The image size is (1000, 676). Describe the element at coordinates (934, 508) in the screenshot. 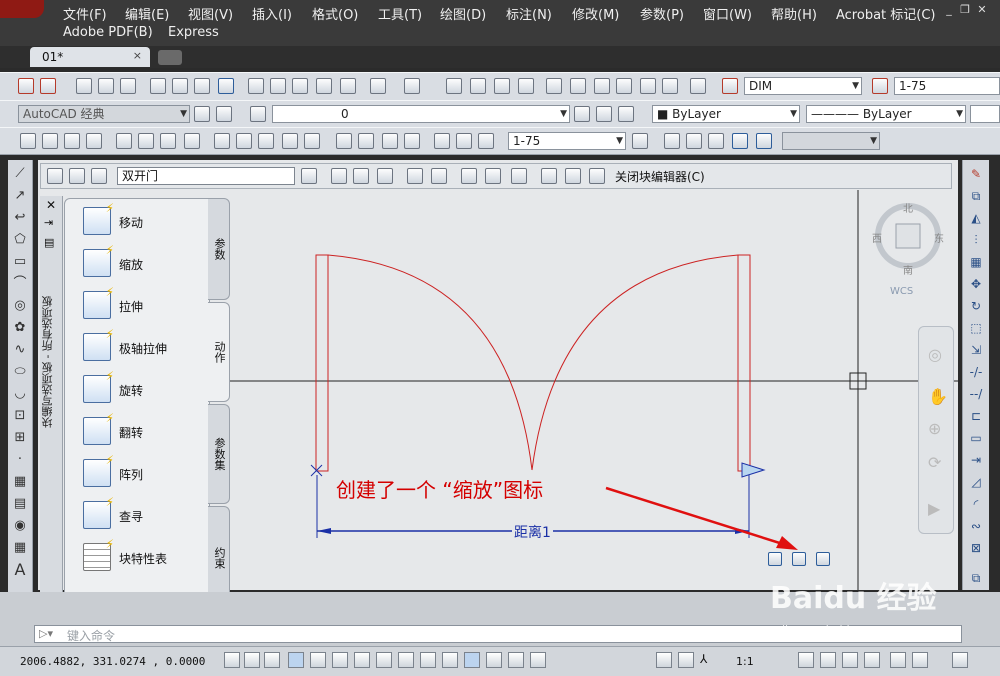

I see `showmotion-icon: ▶` at that location.